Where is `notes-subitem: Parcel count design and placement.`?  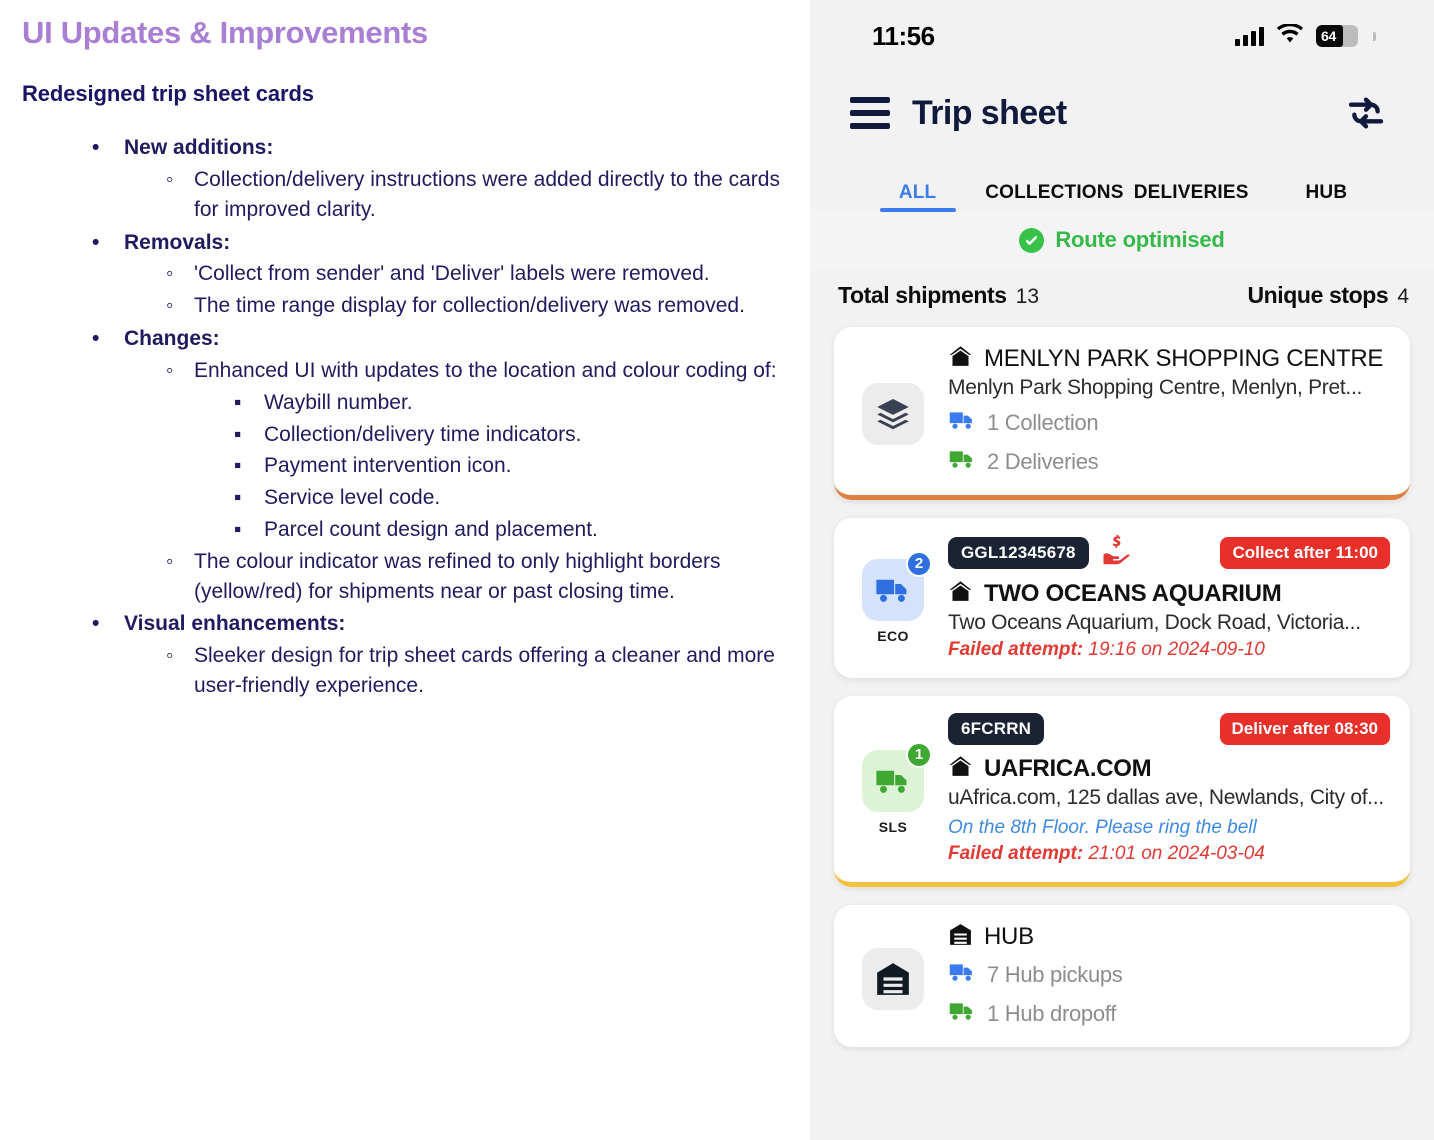 notes-subitem: Parcel count design and placement. is located at coordinates (432, 530).